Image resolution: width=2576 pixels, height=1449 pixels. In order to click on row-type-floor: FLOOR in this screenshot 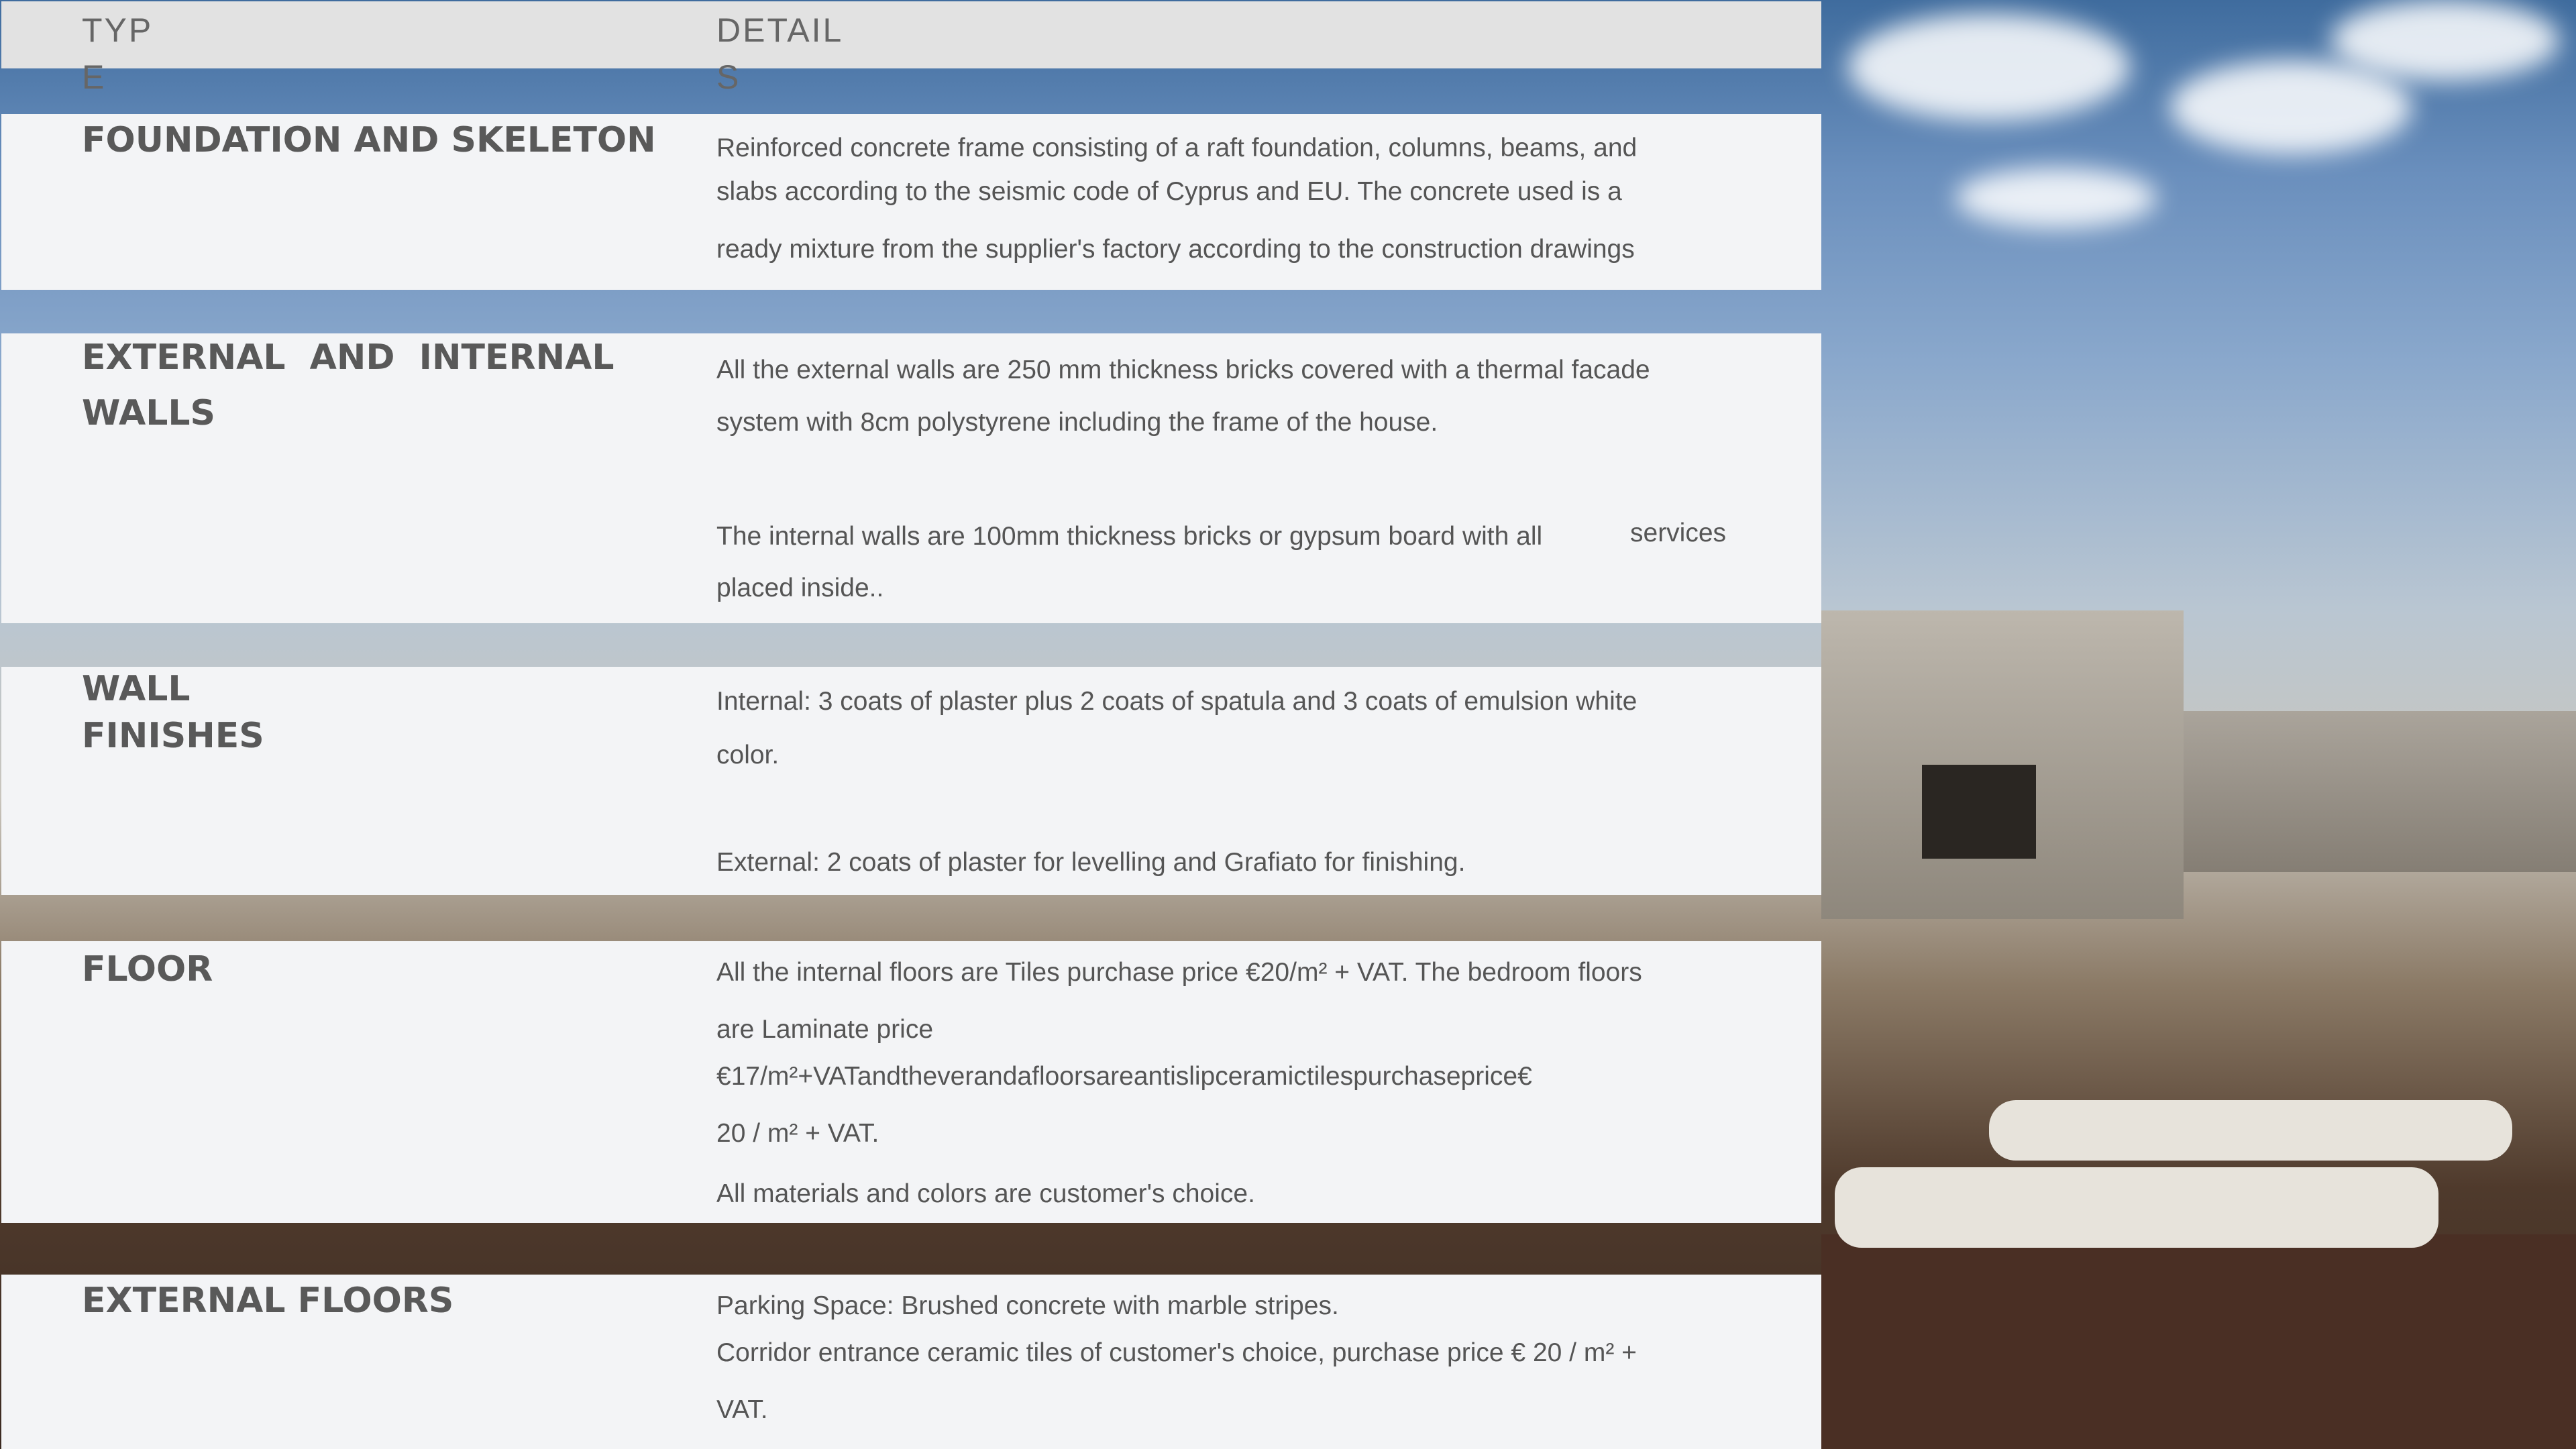, I will do `click(147, 969)`.